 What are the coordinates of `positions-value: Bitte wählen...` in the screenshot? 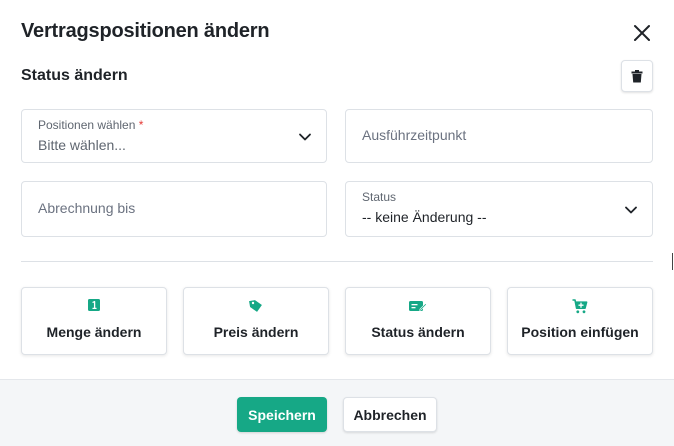 It's located at (82, 145).